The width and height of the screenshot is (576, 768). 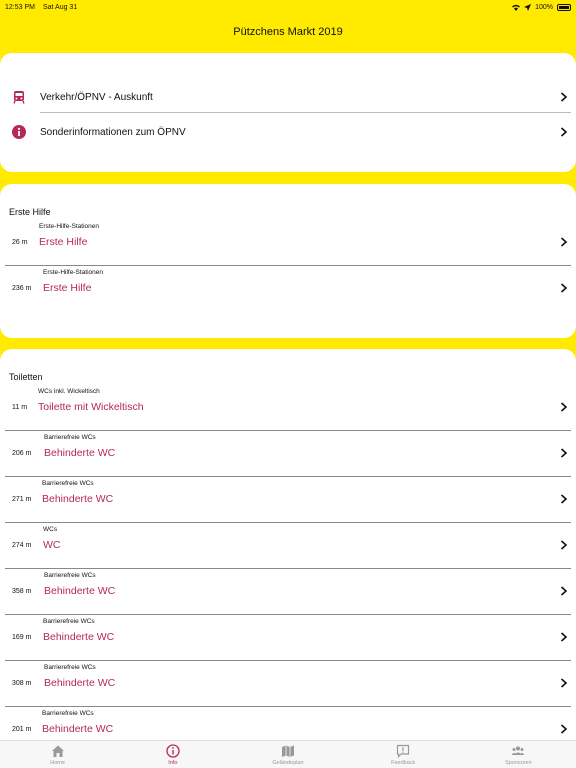 I want to click on tab-map: Geländeplan, so click(x=287, y=754).